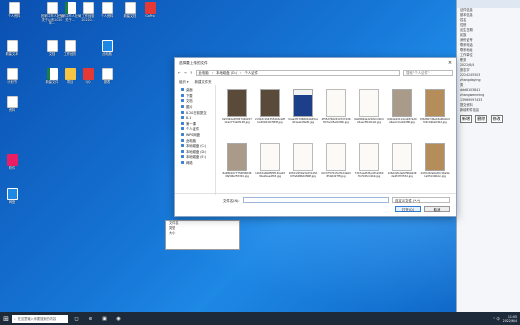 This screenshot has height=325, width=520. I want to click on nav-item-label: 第一课, so click(191, 123).